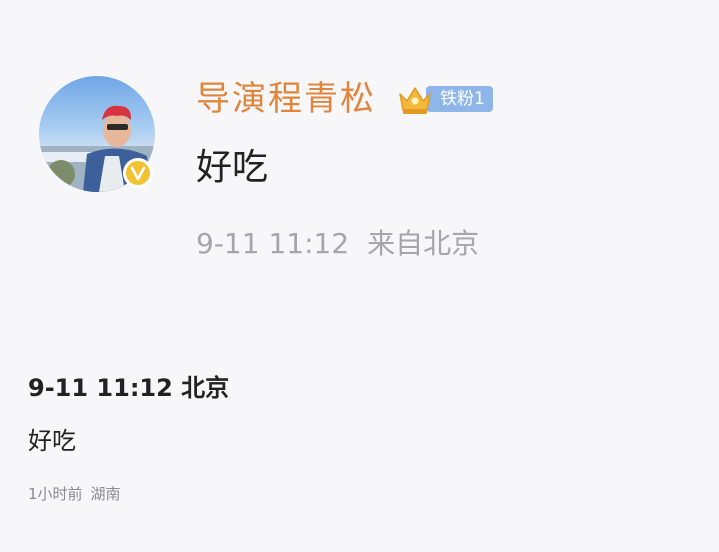  I want to click on record-relative-time: 1小时前, so click(55, 494).